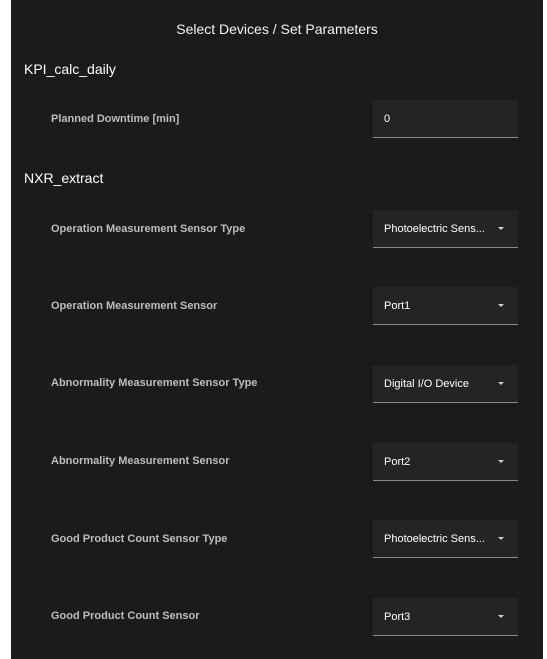 The width and height of the screenshot is (547, 659). I want to click on operation-sensor-type-label: Operation Measurement Sensor Type, so click(148, 229).